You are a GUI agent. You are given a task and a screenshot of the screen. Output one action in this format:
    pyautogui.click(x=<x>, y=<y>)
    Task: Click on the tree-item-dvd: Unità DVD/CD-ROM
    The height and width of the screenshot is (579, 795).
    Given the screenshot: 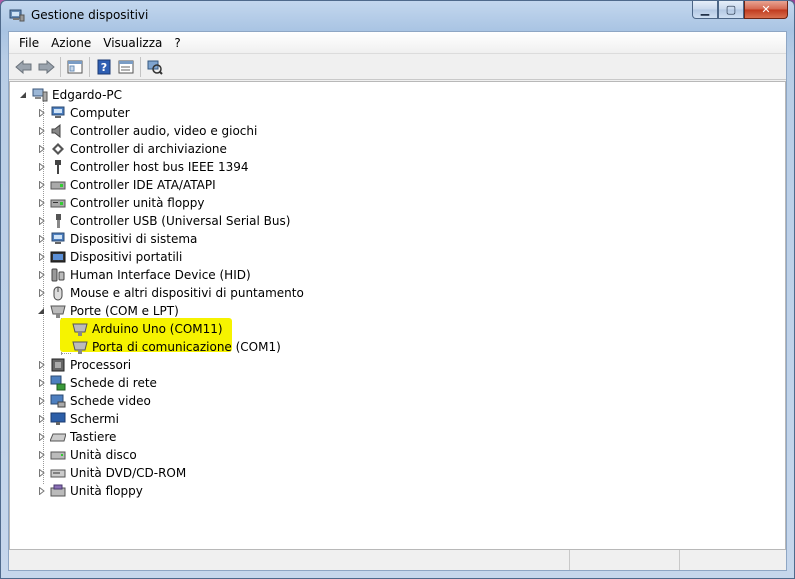 What is the action you would take?
    pyautogui.click(x=111, y=473)
    